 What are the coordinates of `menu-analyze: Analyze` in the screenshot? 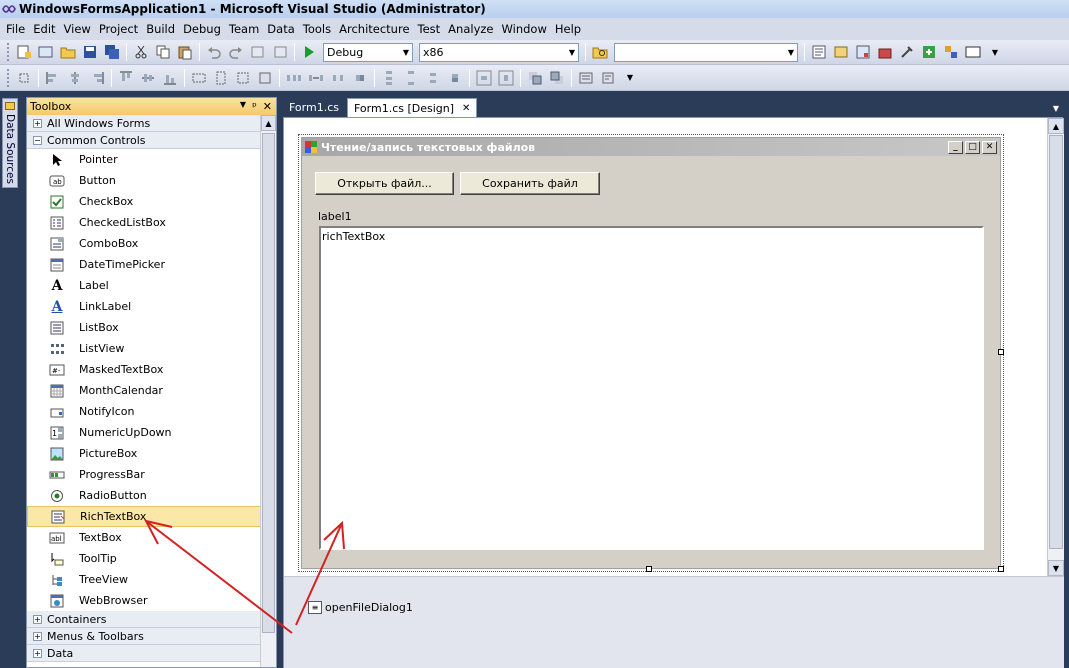 It's located at (470, 29).